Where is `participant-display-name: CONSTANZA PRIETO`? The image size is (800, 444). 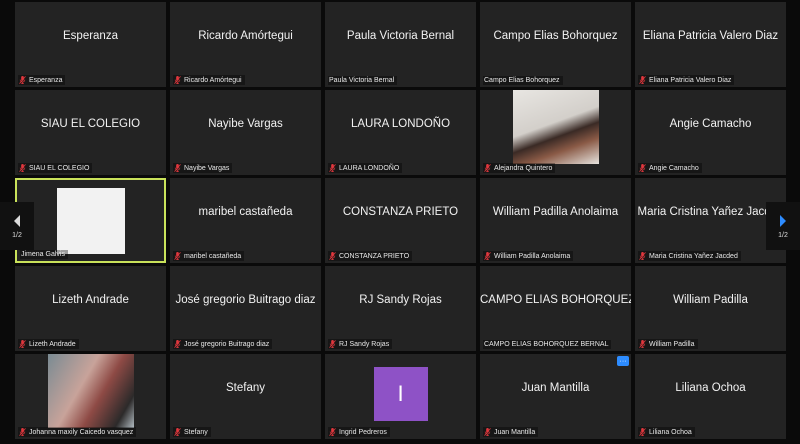
participant-display-name: CONSTANZA PRIETO is located at coordinates (400, 212).